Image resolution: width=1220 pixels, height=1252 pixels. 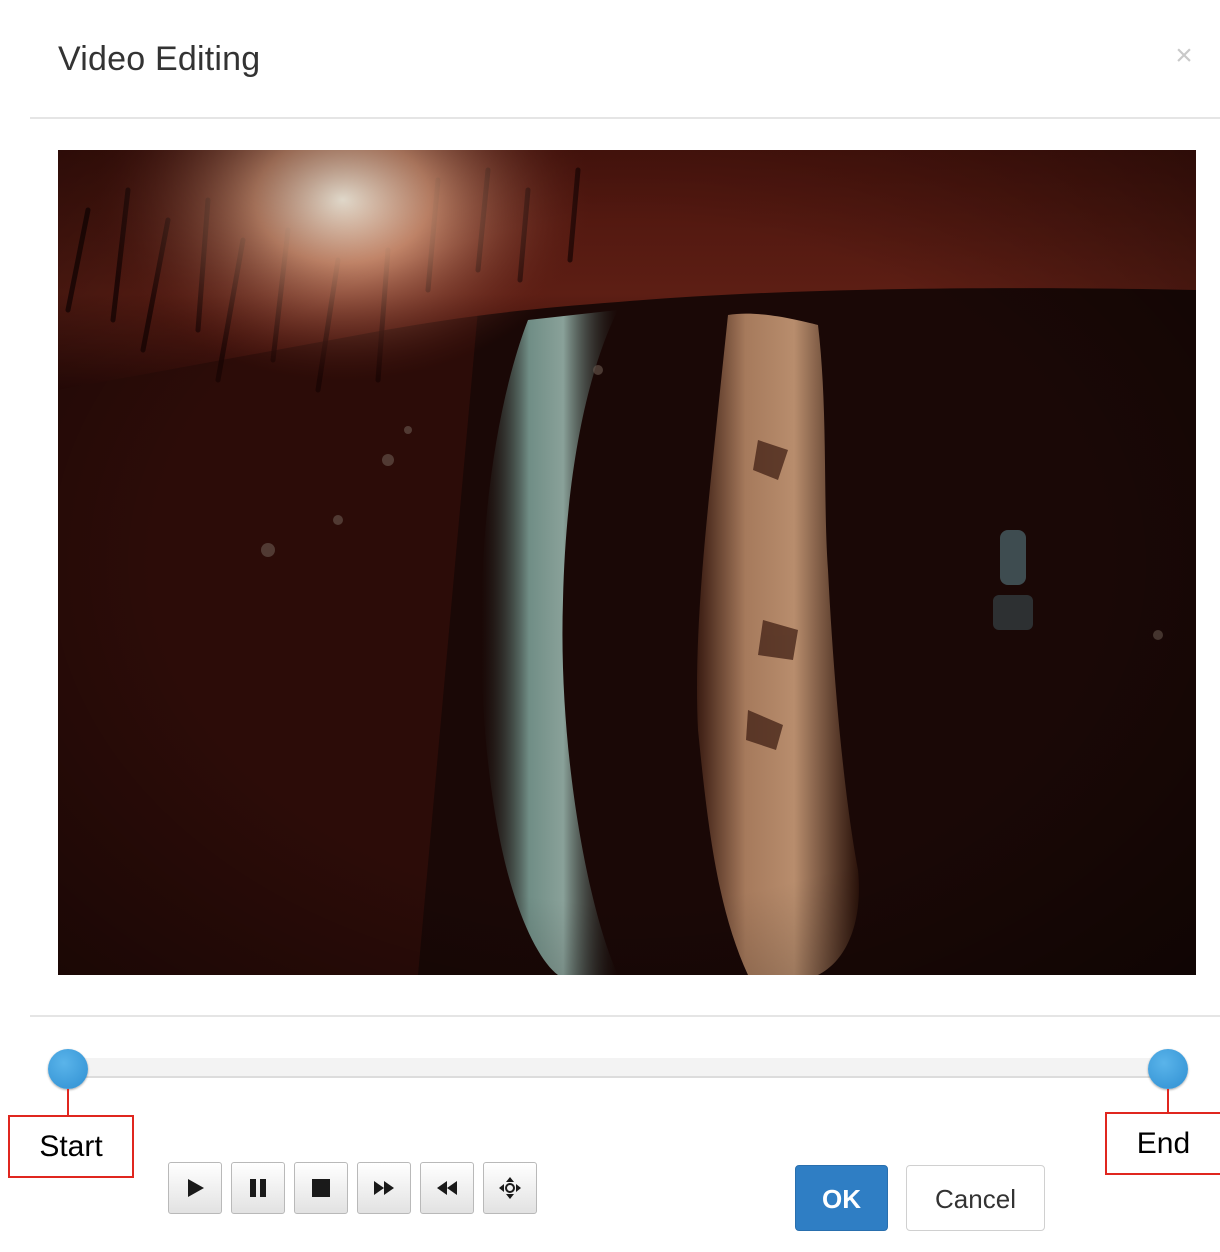 I want to click on stop-button, so click(x=321, y=1188).